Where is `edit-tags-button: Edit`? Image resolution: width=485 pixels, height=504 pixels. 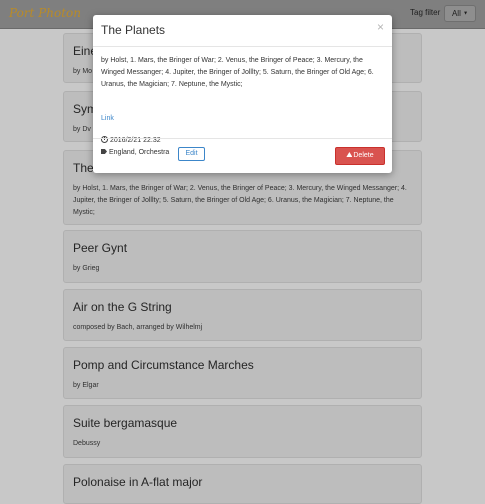
edit-tags-button: Edit is located at coordinates (191, 154).